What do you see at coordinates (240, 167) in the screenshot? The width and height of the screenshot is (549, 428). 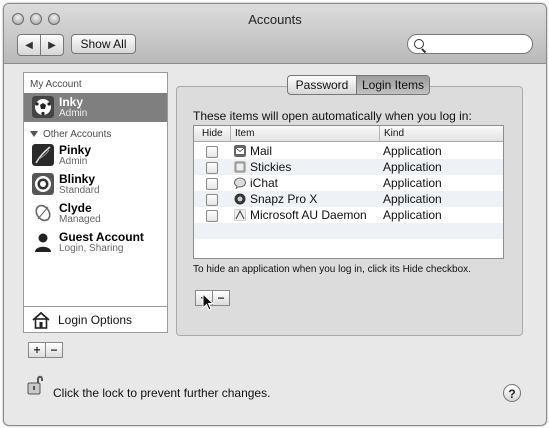 I see `stickies-app-icon` at bounding box center [240, 167].